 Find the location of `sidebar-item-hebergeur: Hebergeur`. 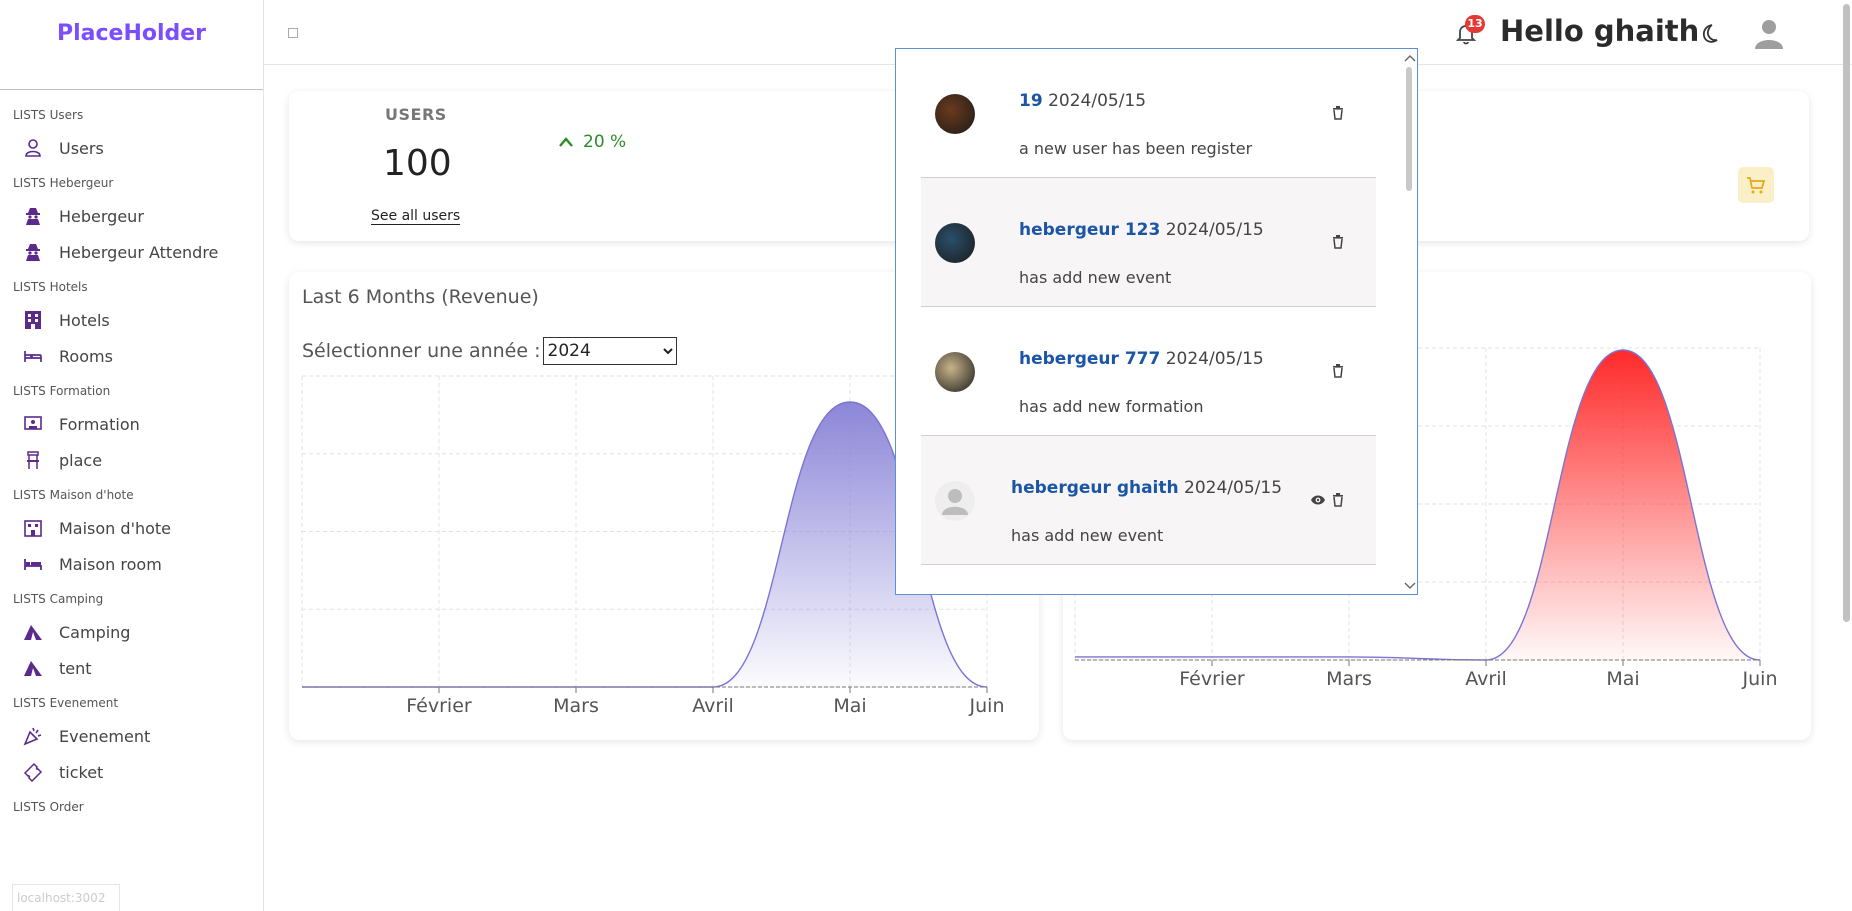

sidebar-item-hebergeur: Hebergeur is located at coordinates (138, 216).